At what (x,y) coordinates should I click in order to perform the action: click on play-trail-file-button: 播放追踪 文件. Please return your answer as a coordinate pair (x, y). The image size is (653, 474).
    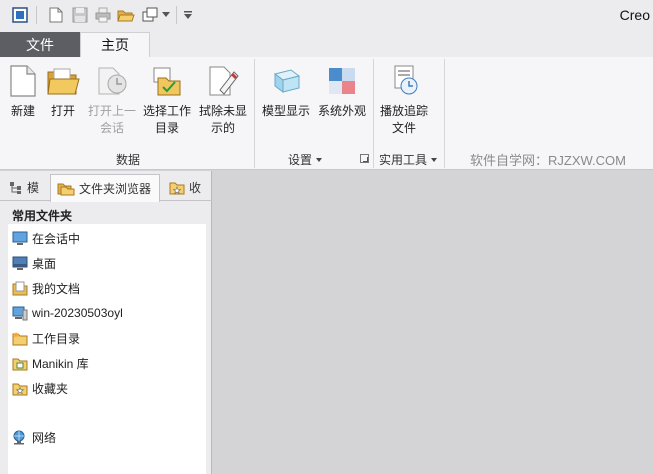
    Looking at the image, I should click on (404, 100).